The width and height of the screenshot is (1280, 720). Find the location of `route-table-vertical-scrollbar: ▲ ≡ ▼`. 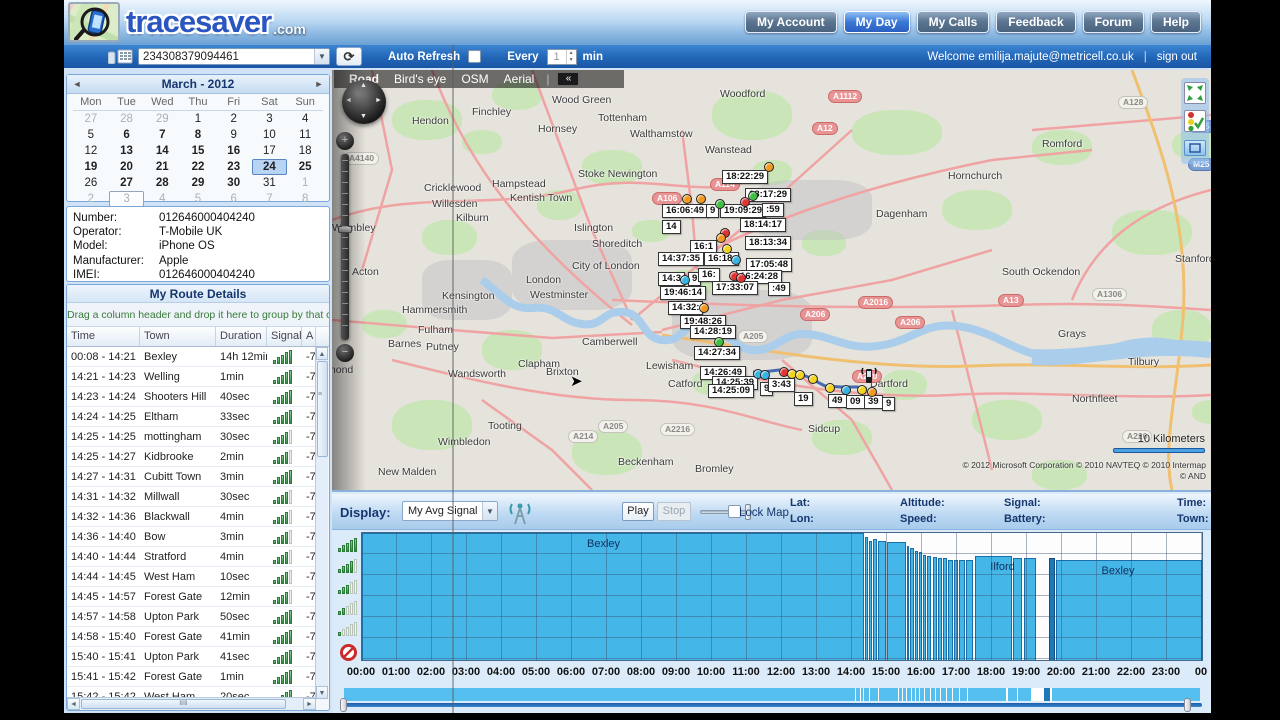

route-table-vertical-scrollbar: ▲ ≡ ▼ is located at coordinates (321, 523).